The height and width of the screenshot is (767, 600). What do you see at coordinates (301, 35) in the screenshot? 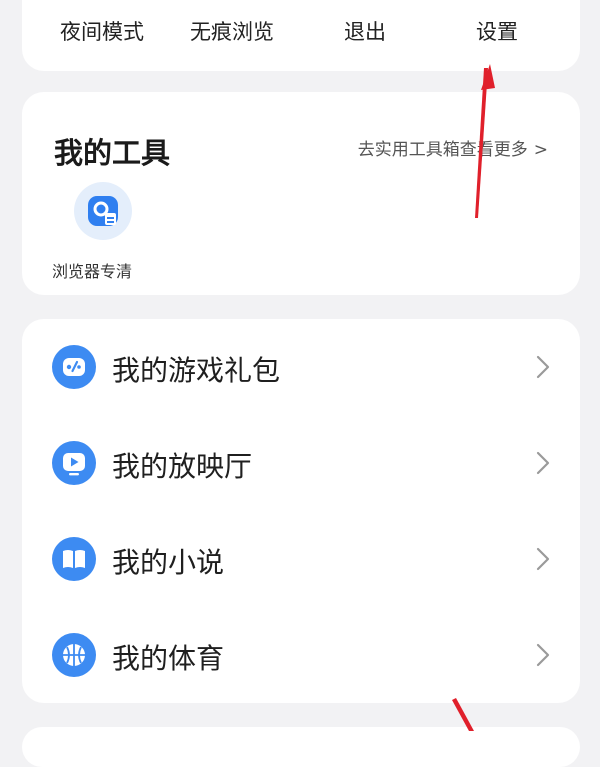
I see `quick-menu-card: 夜间模式 无痕浏览 退出 设置` at bounding box center [301, 35].